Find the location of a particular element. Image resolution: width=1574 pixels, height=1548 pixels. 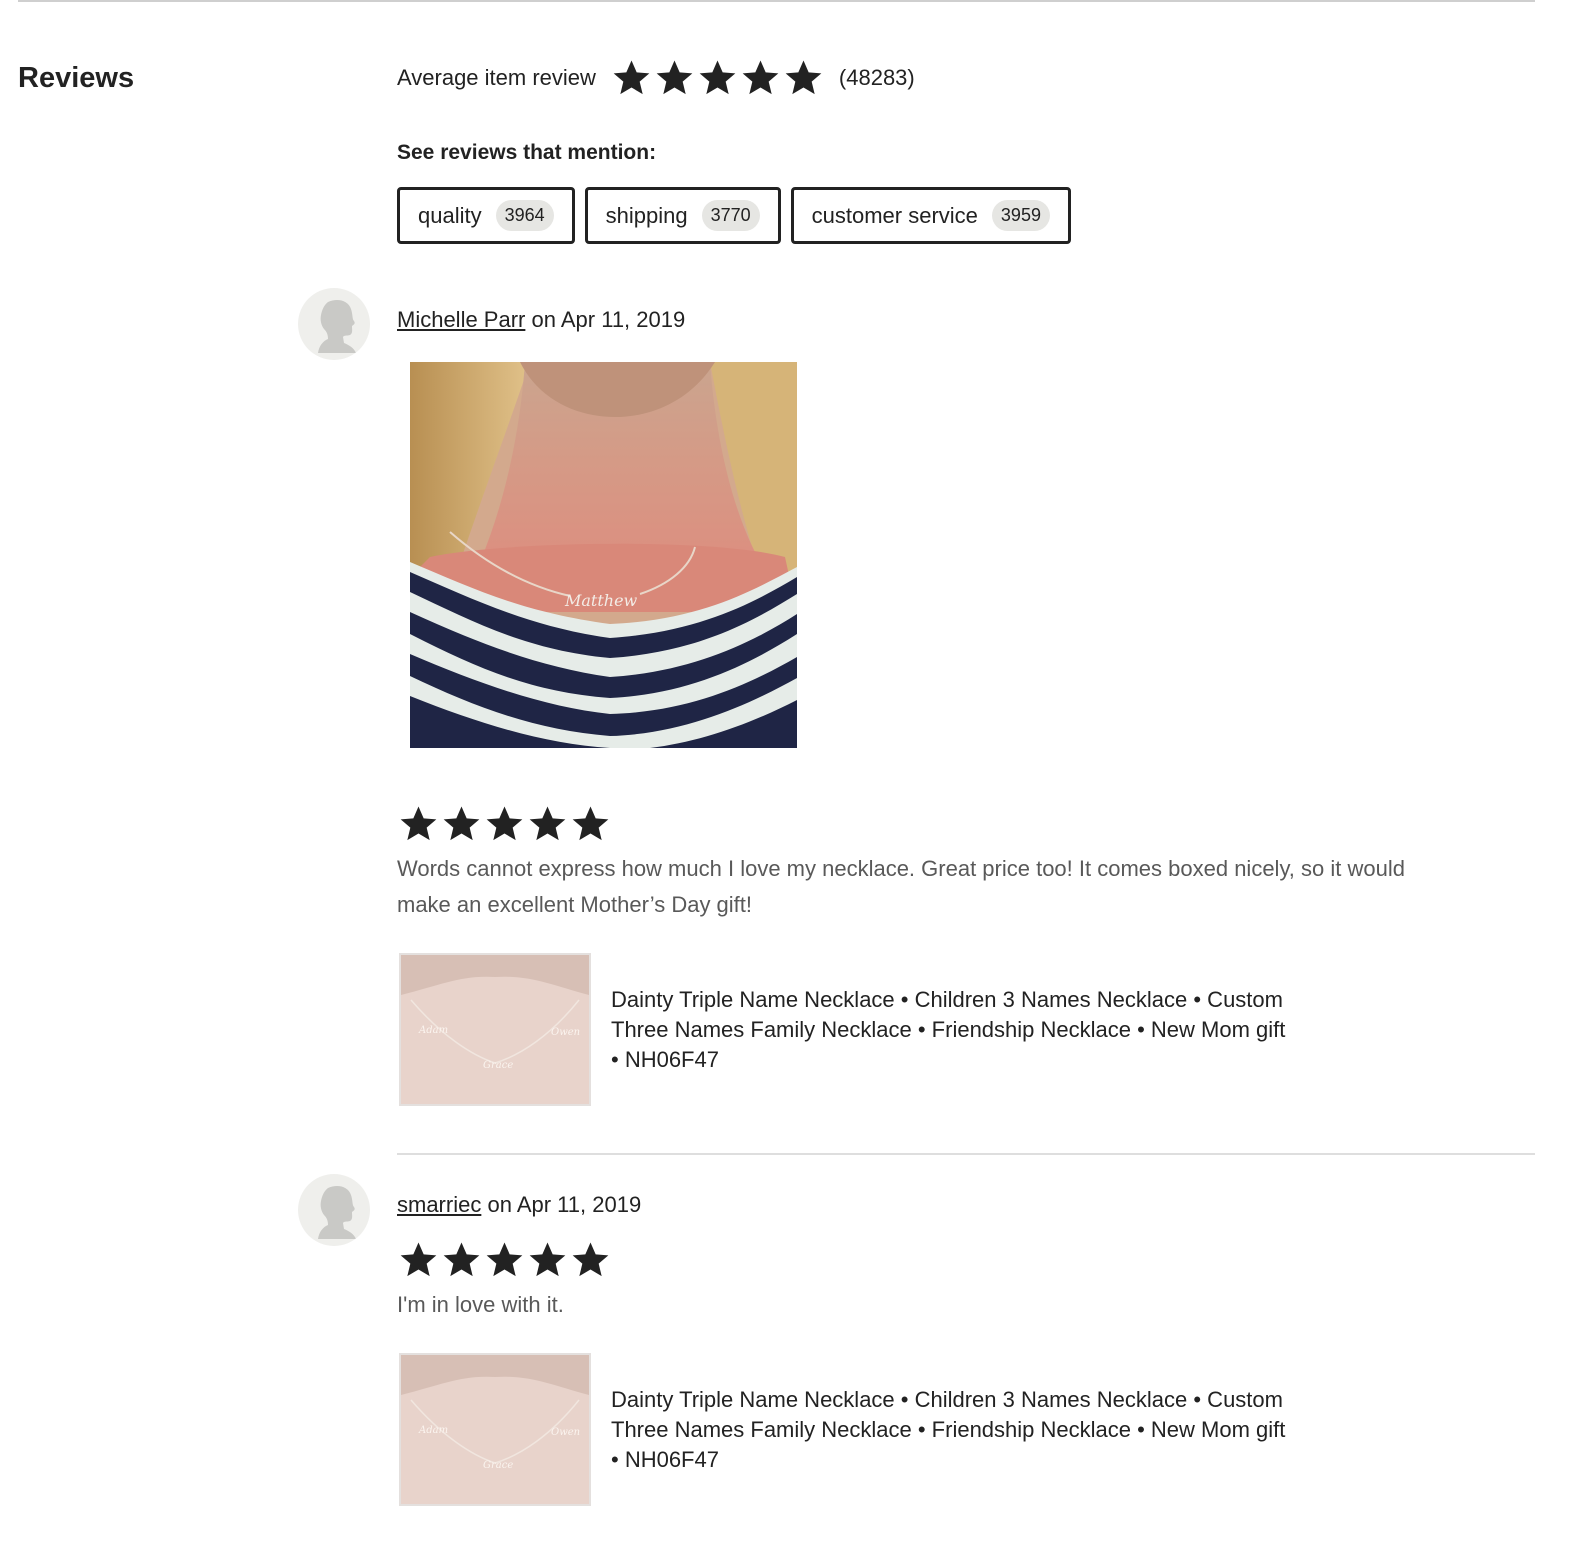

review-text: I'm in love with it. is located at coordinates (480, 1304).